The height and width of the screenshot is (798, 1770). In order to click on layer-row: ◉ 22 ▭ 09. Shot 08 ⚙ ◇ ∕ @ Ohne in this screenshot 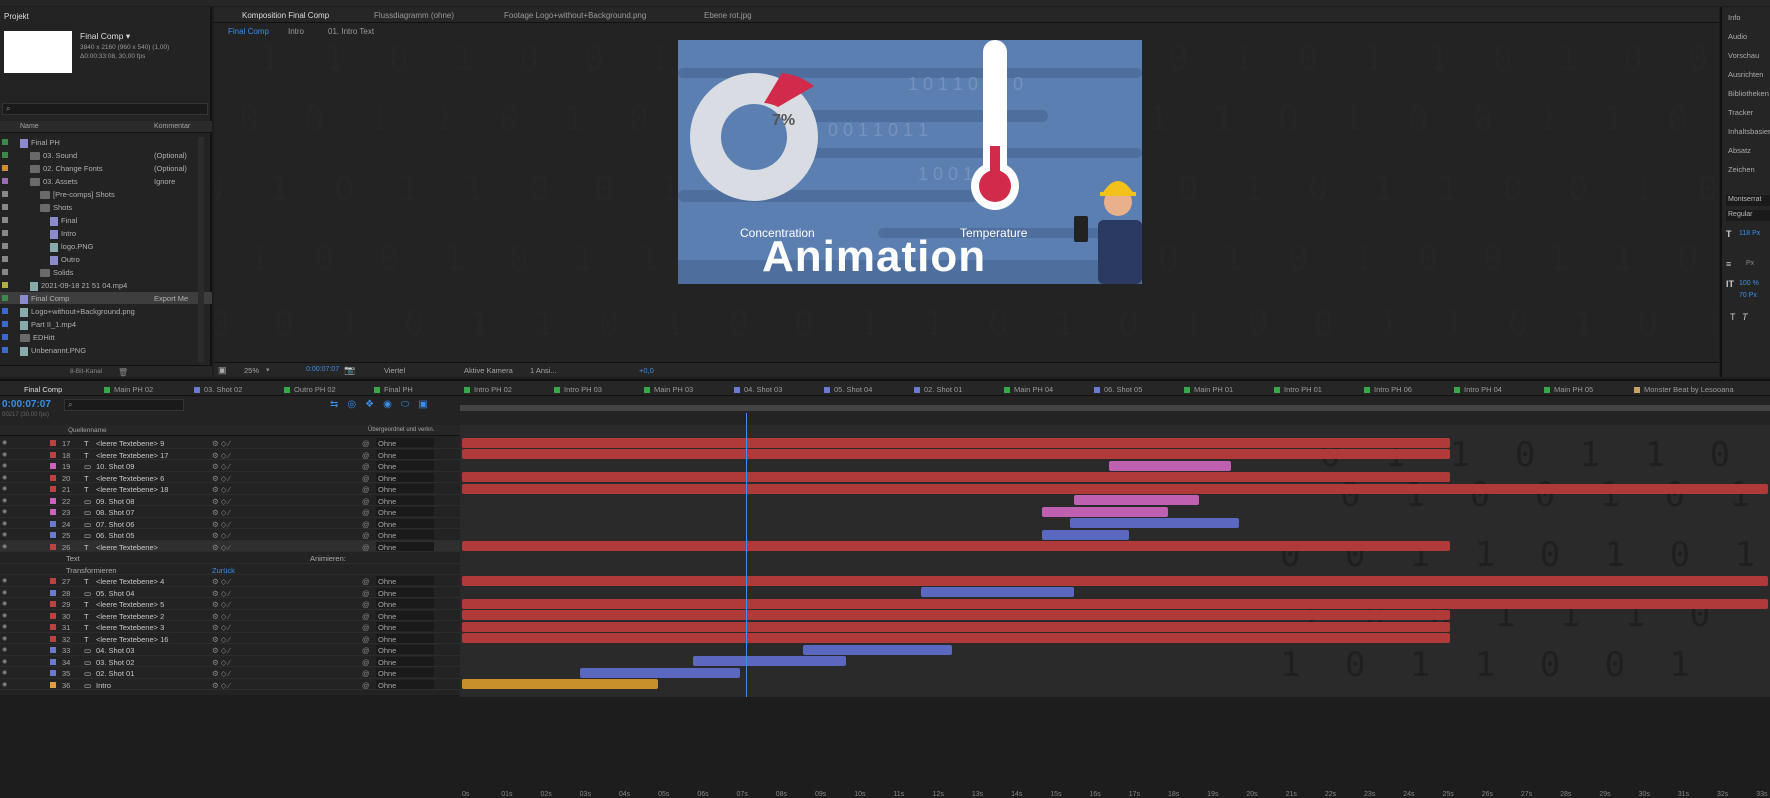, I will do `click(230, 500)`.